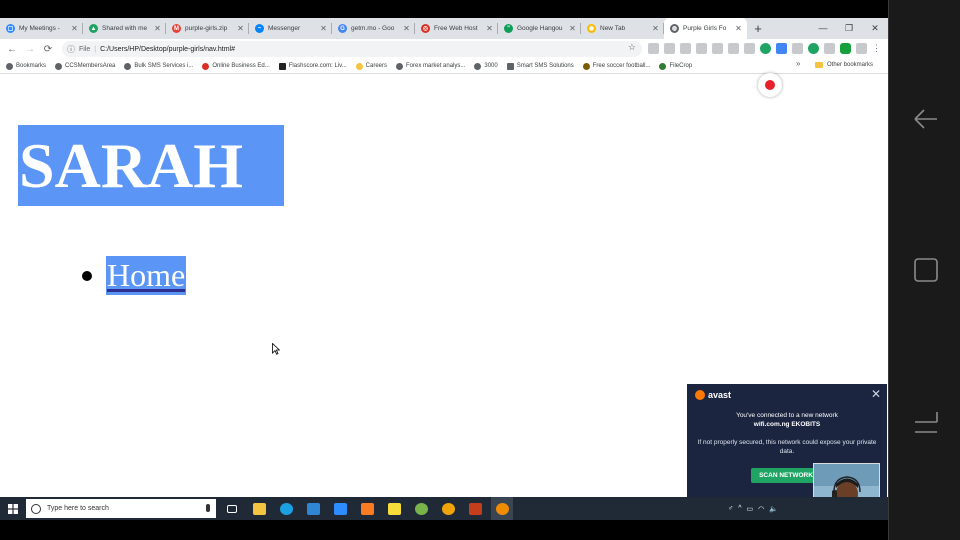 This screenshot has height=540, width=960. What do you see at coordinates (926, 270) in the screenshot?
I see `recent-apps-icon` at bounding box center [926, 270].